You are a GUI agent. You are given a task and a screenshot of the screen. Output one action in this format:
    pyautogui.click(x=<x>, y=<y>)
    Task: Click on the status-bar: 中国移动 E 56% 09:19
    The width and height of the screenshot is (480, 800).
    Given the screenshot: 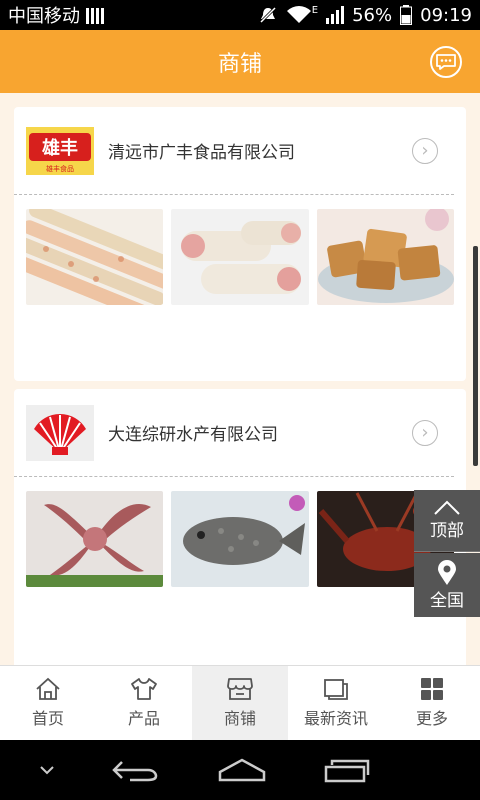 What is the action you would take?
    pyautogui.click(x=240, y=15)
    